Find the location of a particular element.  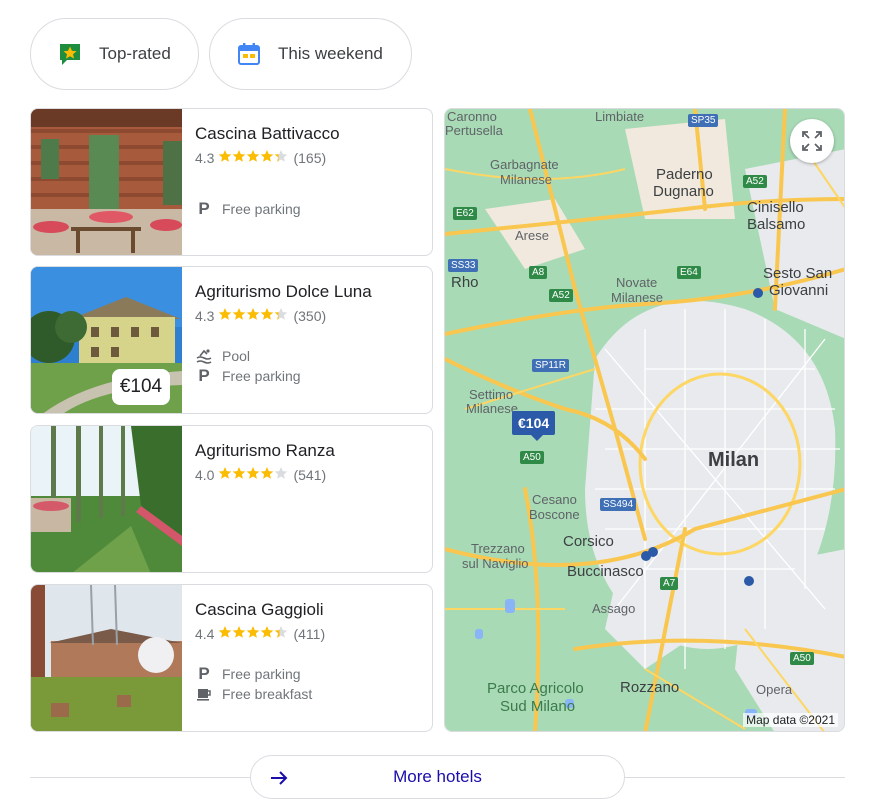

top-rated-chip: Top-rated is located at coordinates (114, 54).